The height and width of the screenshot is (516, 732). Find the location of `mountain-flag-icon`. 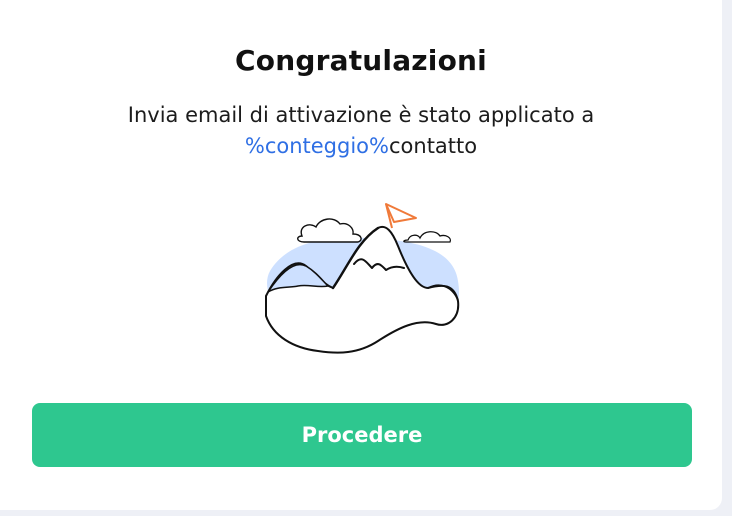

mountain-flag-icon is located at coordinates (362, 278).